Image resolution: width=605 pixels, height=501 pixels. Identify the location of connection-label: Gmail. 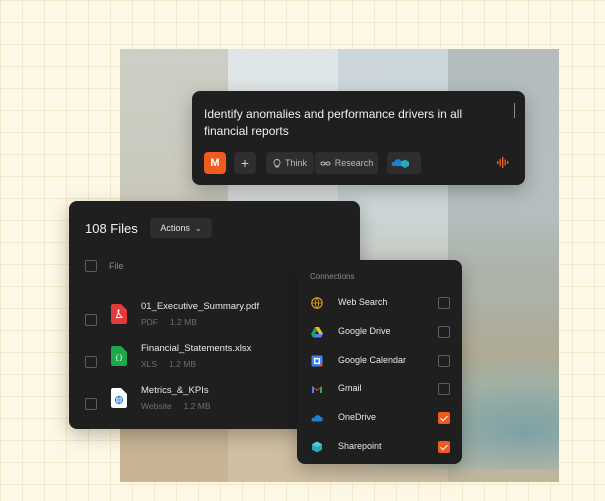
(350, 388).